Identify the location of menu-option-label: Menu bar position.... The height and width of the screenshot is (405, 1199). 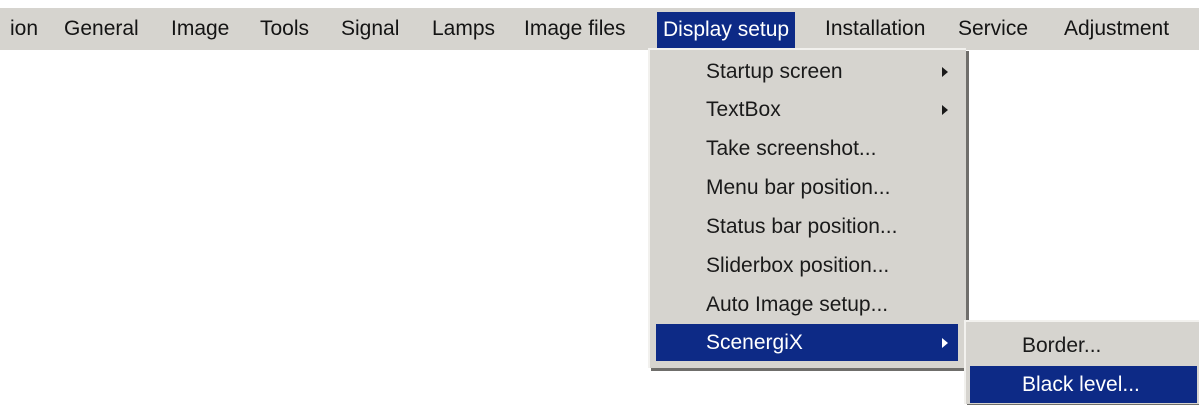
(798, 187).